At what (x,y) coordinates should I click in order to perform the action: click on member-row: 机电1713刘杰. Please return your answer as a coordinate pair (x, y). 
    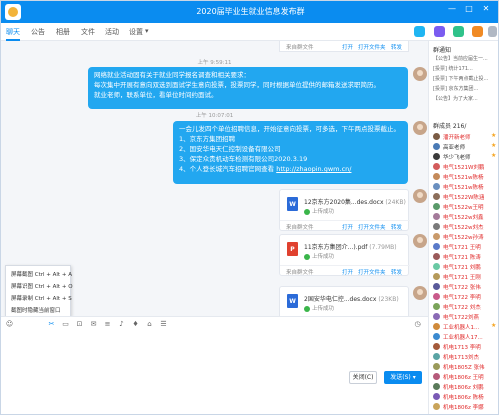
    Looking at the image, I should click on (465, 357).